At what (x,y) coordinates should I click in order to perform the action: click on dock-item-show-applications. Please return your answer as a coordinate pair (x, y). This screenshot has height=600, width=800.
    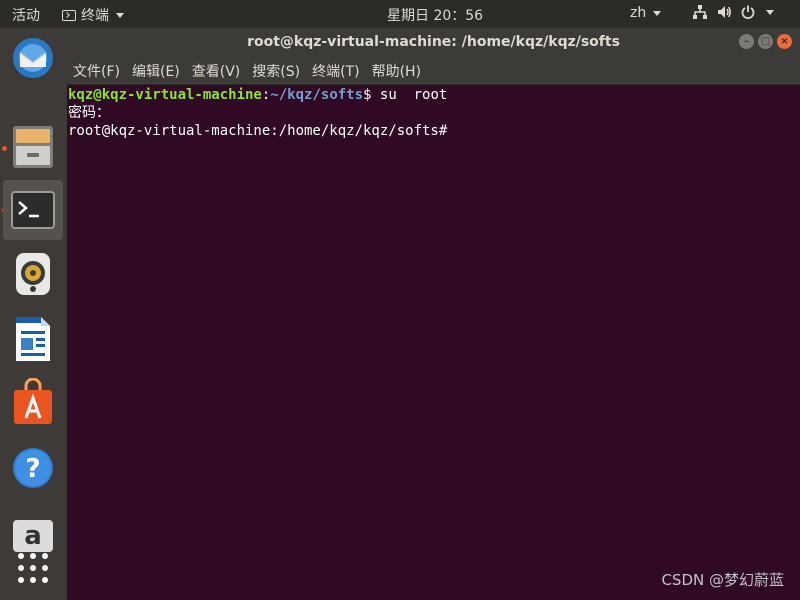
    Looking at the image, I should click on (33, 568).